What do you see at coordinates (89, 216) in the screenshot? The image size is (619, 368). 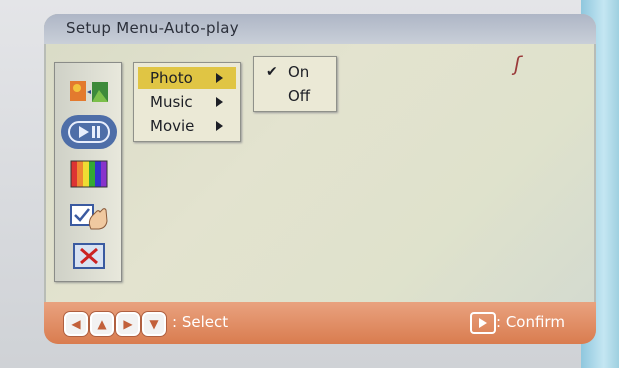 I see `hand-check-icon` at bounding box center [89, 216].